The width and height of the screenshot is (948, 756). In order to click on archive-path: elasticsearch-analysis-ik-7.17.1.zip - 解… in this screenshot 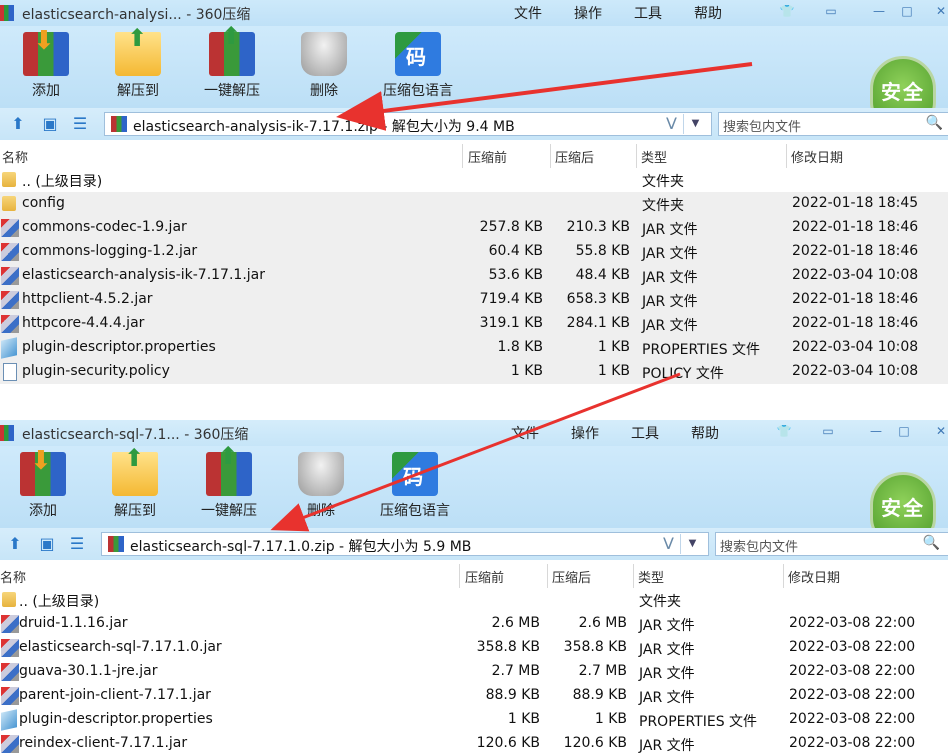, I will do `click(324, 127)`.